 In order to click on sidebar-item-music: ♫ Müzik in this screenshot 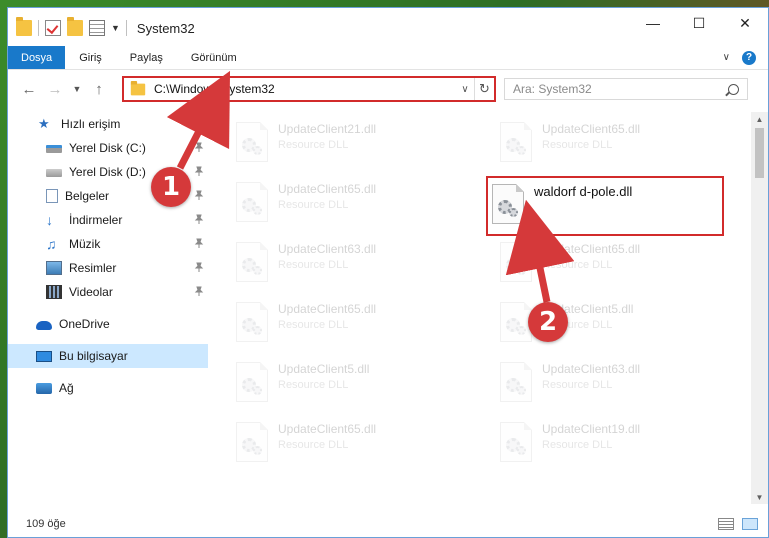, I will do `click(108, 244)`.